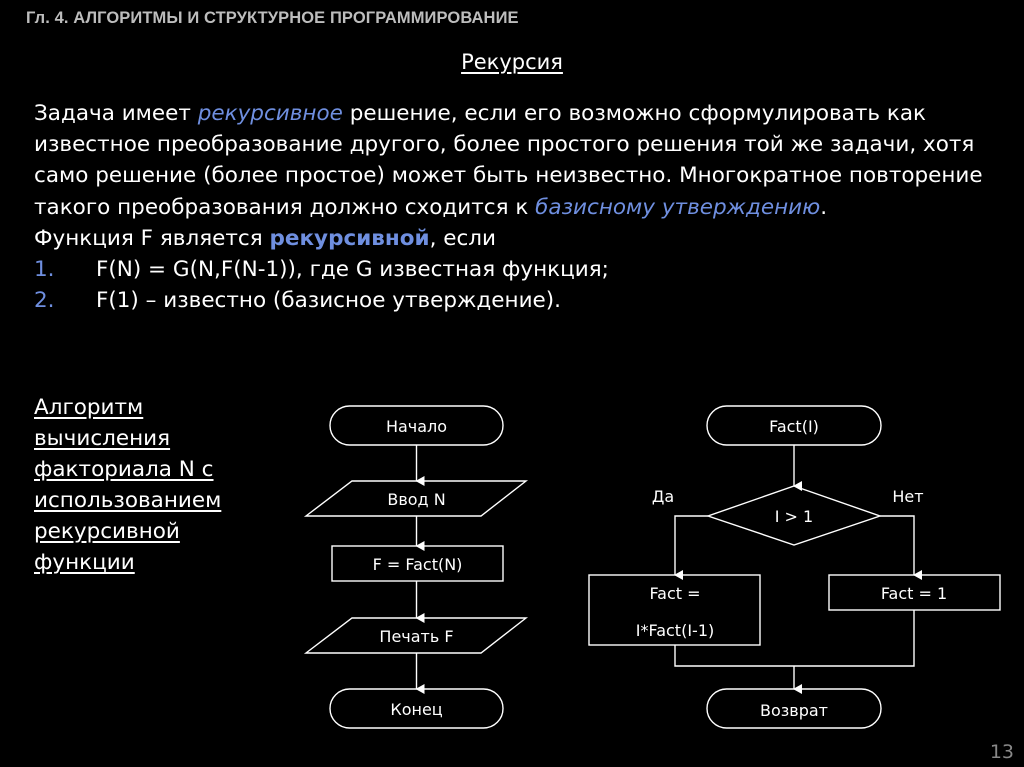 The height and width of the screenshot is (767, 1024). Describe the element at coordinates (907, 496) in the screenshot. I see `no-label: Нет` at that location.